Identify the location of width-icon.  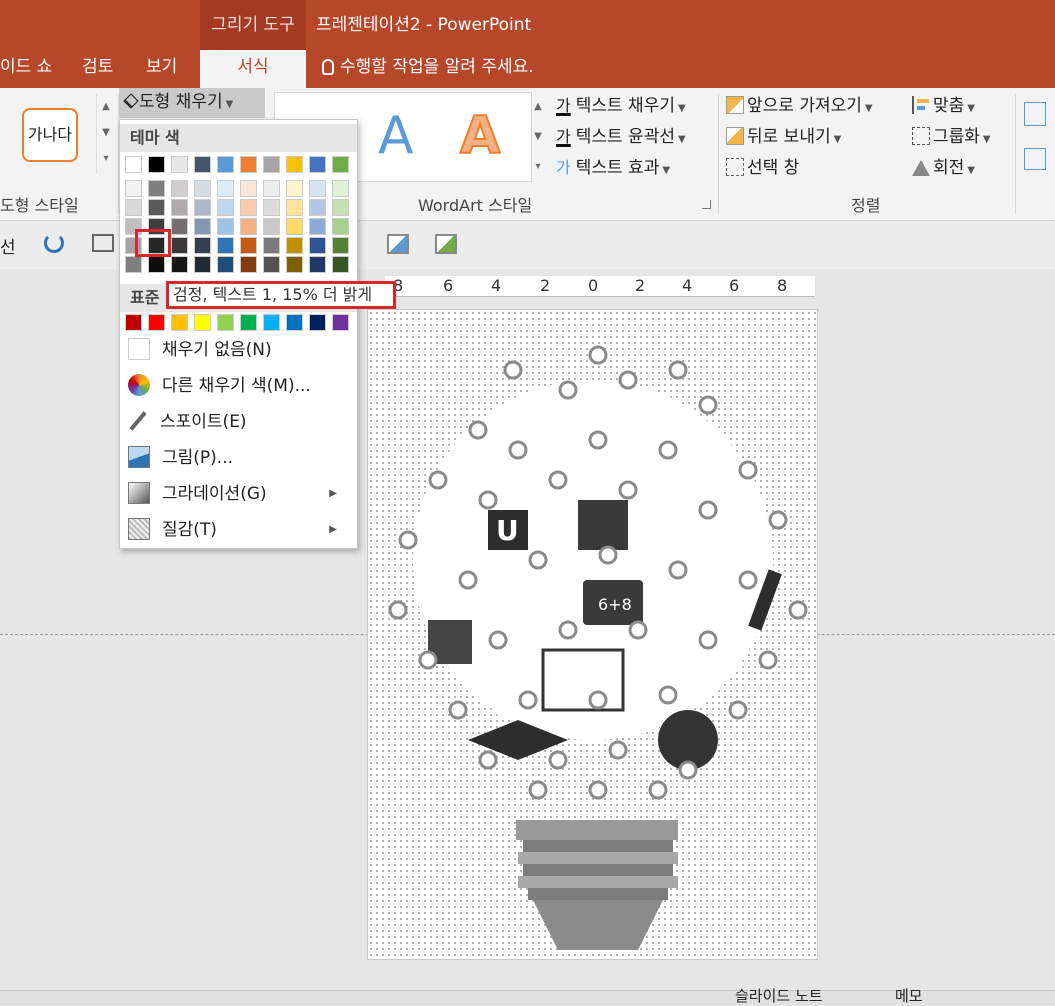
(1035, 159).